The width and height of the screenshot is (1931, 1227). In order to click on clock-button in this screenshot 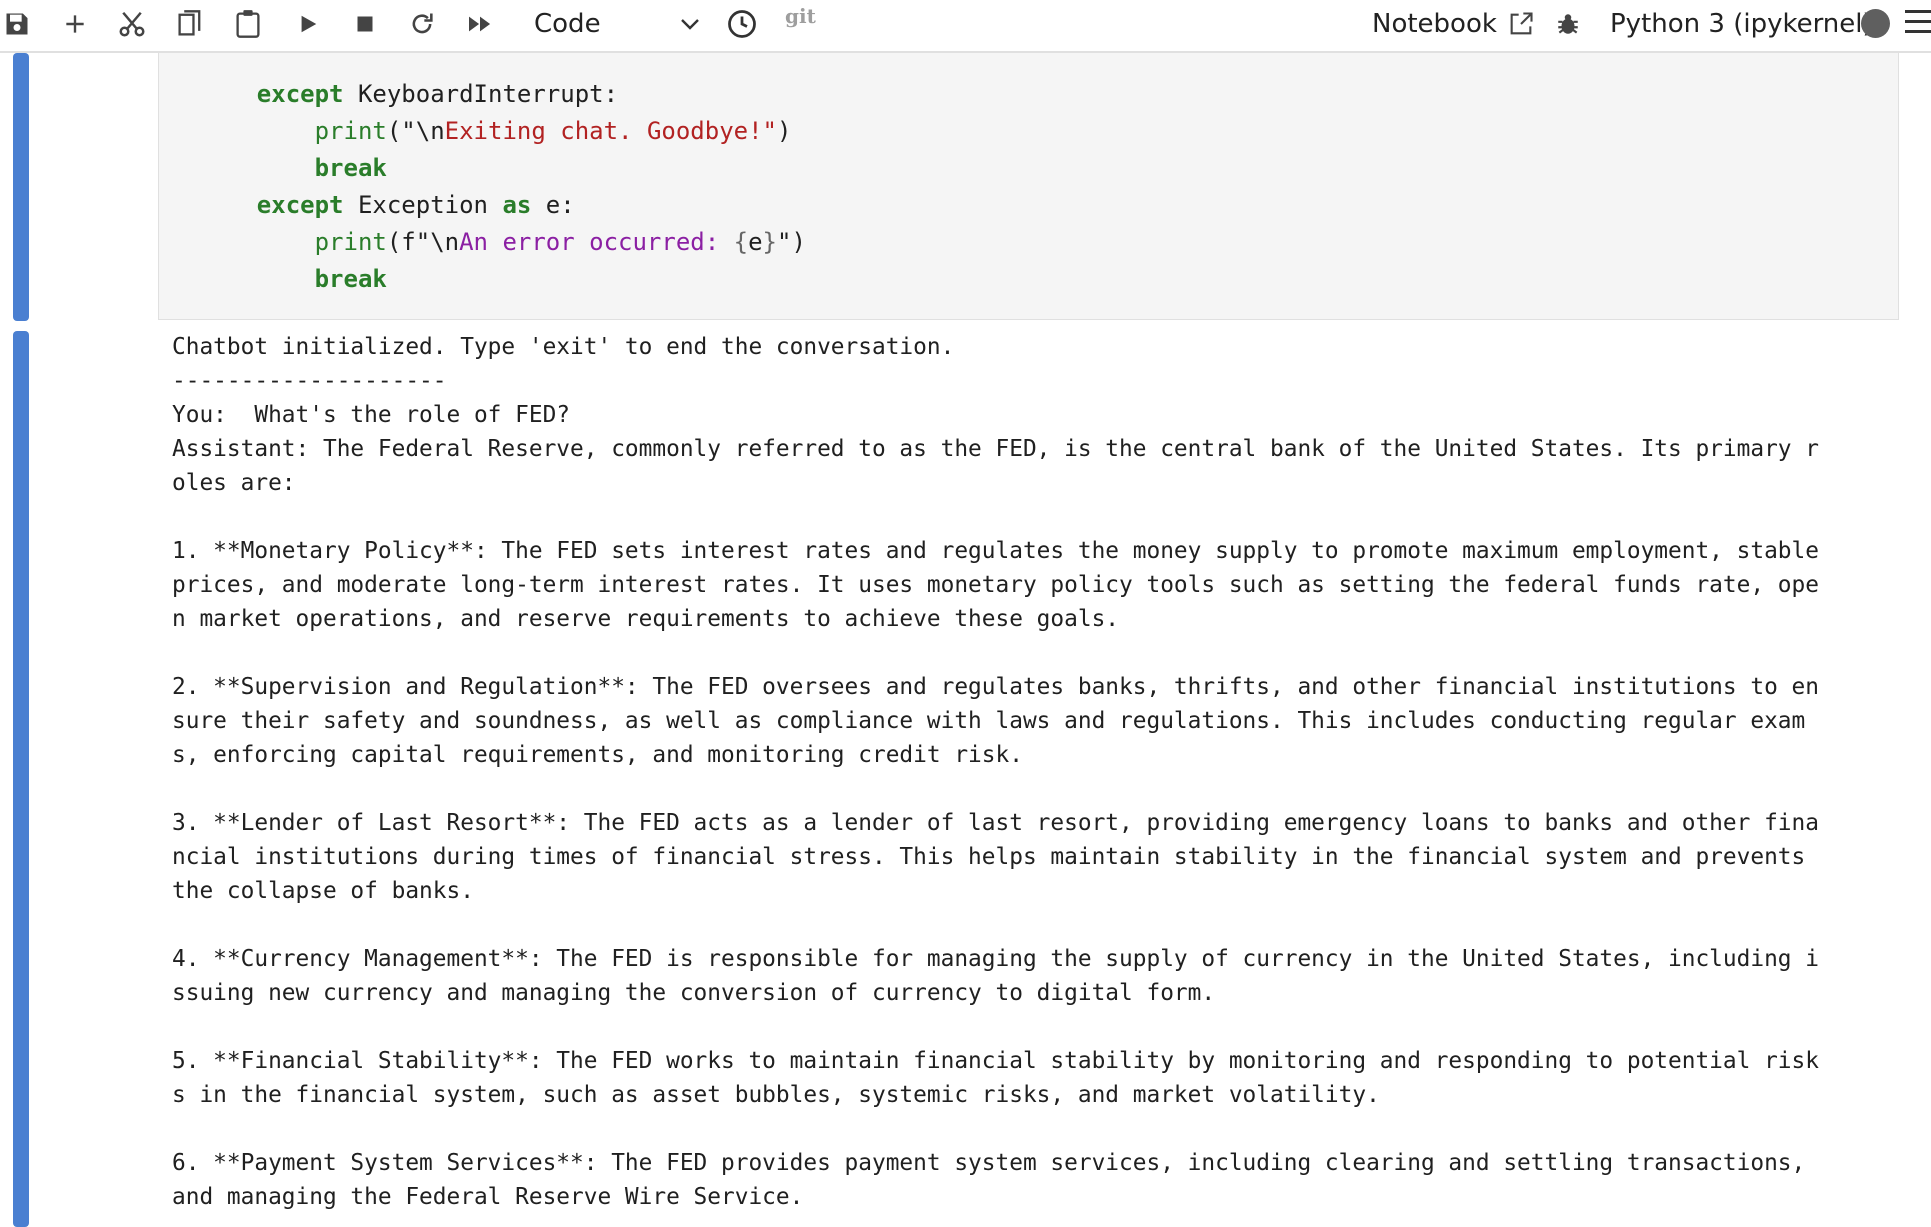, I will do `click(742, 24)`.